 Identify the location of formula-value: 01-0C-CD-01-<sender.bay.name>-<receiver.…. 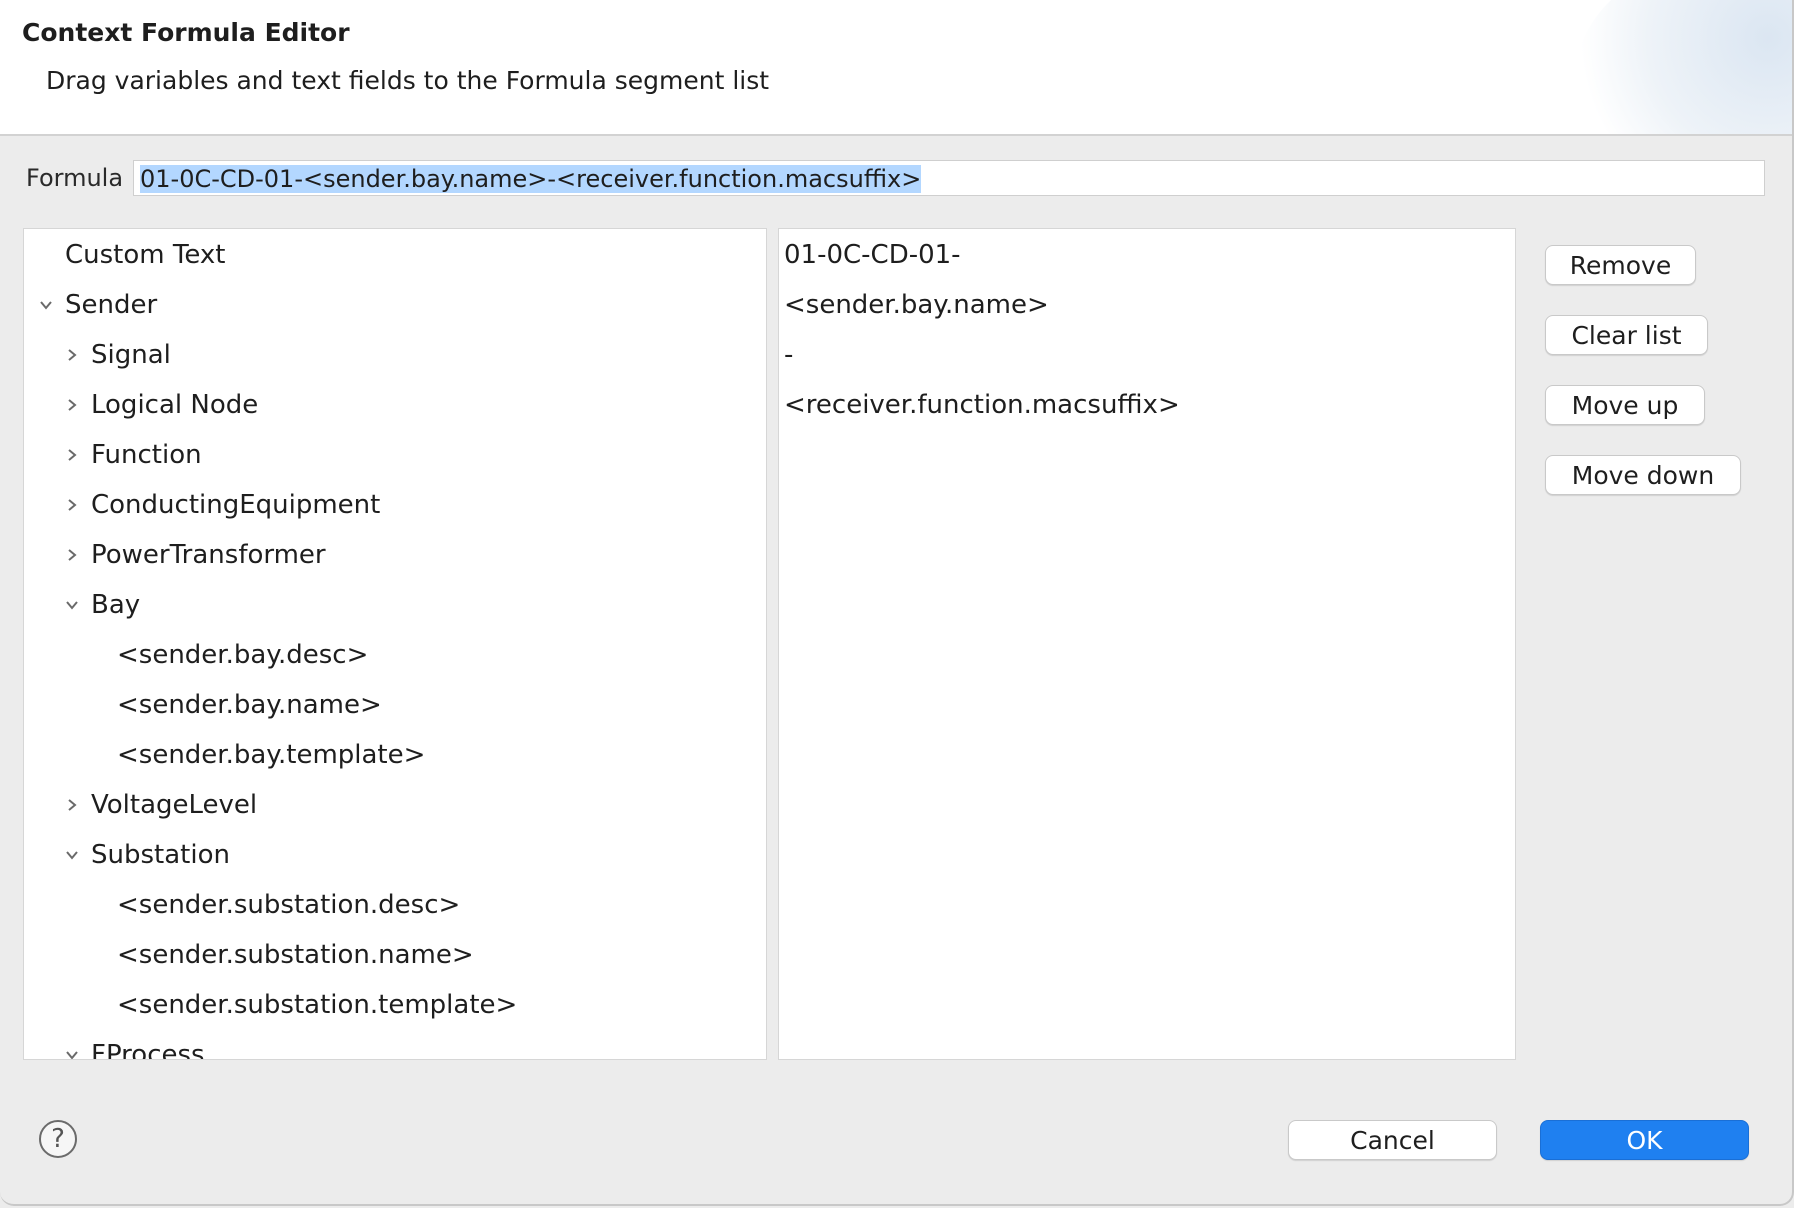
(531, 179).